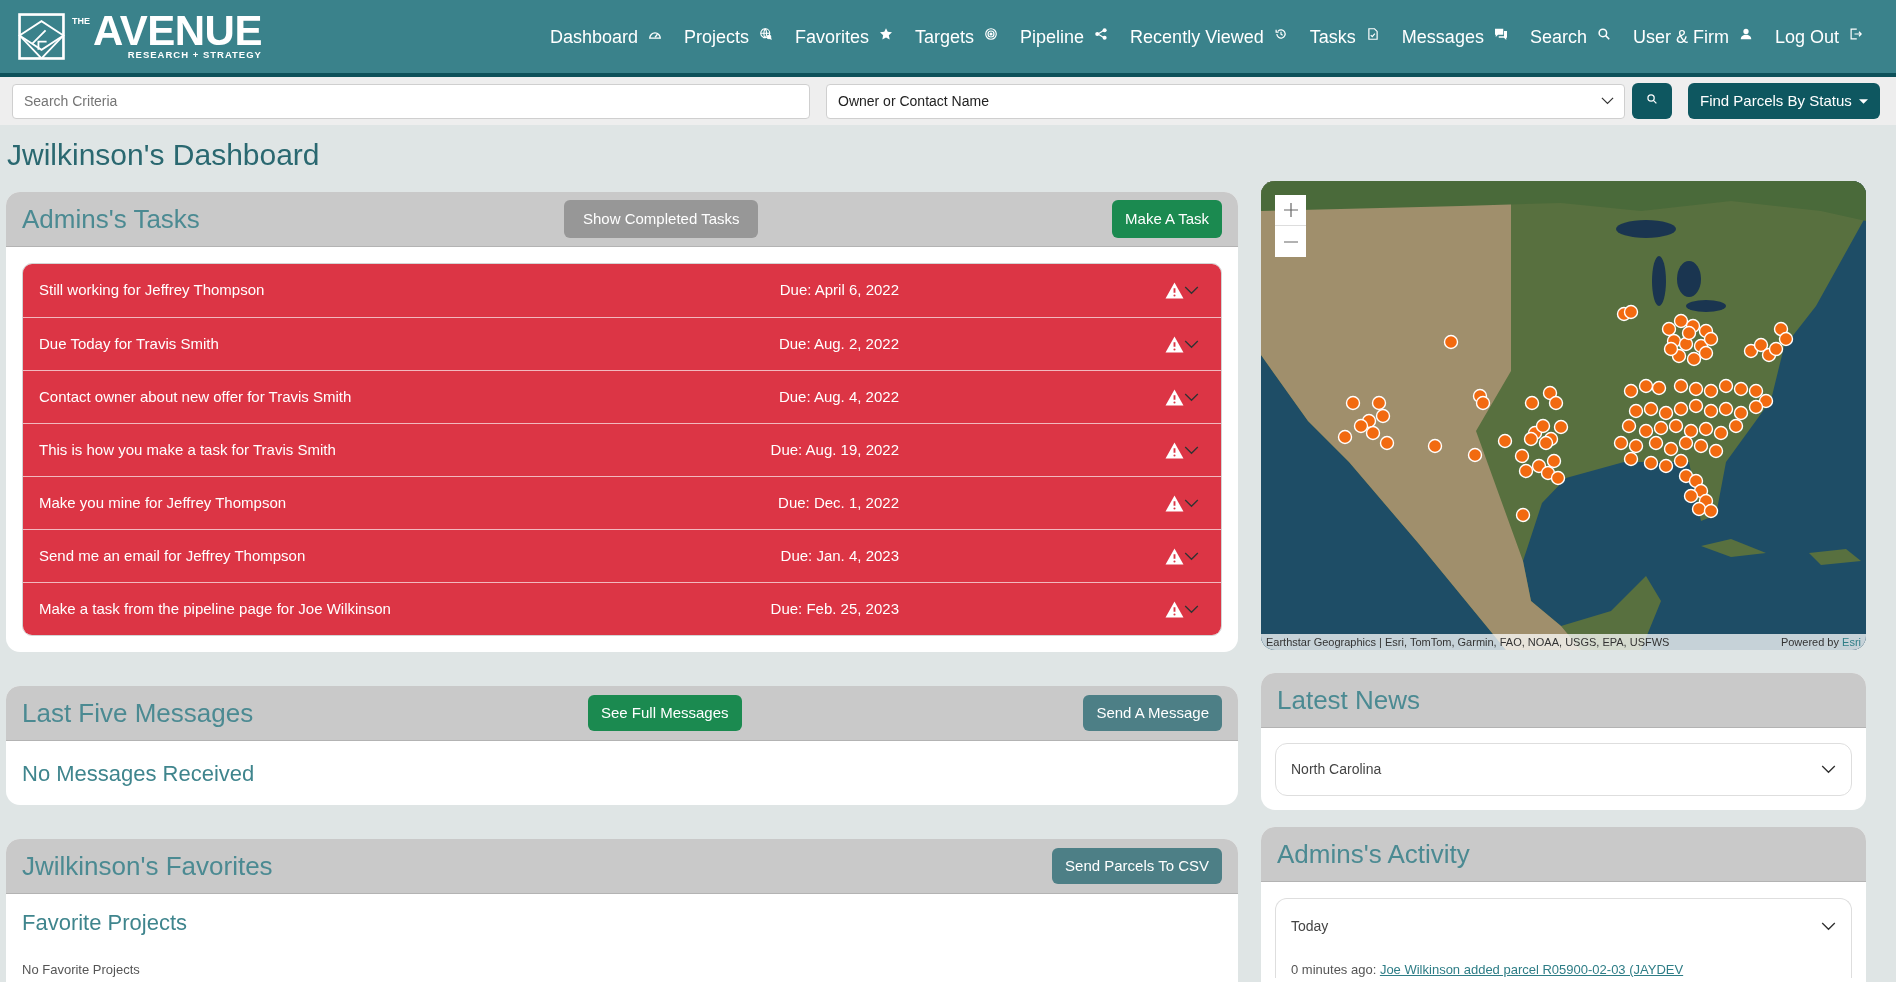 This screenshot has height=982, width=1896. What do you see at coordinates (838, 502) in the screenshot?
I see `task-due-date: Due: Dec. 1, 2022` at bounding box center [838, 502].